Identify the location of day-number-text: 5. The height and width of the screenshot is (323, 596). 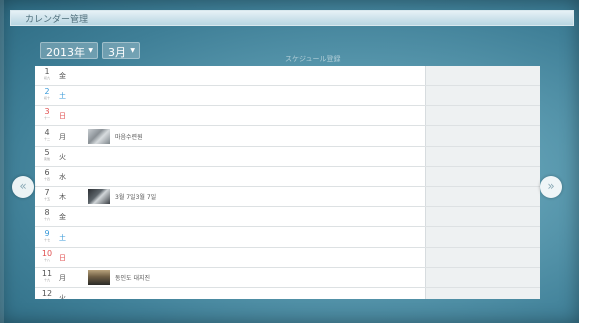
(47, 152).